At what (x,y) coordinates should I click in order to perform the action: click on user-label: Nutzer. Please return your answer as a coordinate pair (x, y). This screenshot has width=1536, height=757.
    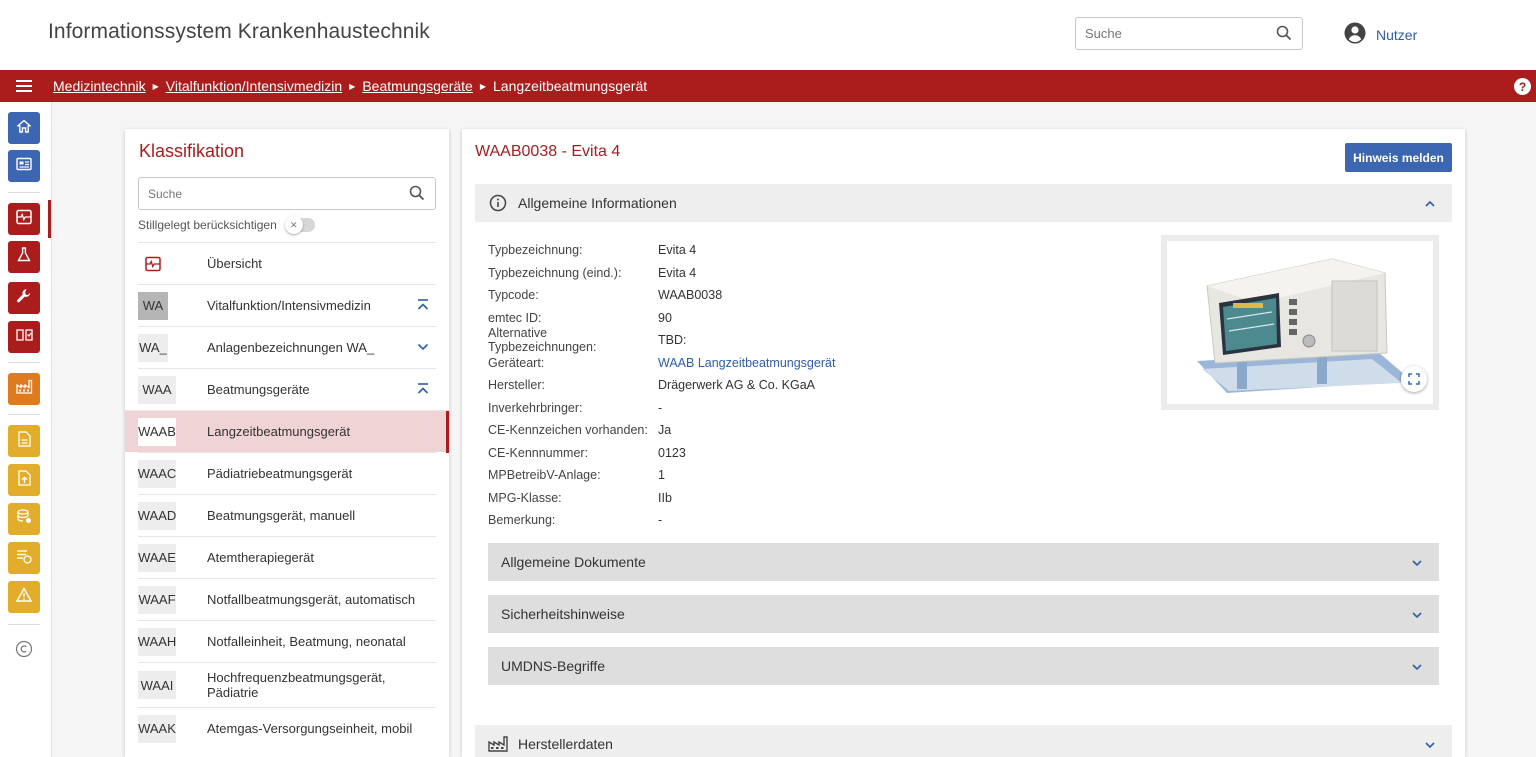
    Looking at the image, I should click on (1396, 35).